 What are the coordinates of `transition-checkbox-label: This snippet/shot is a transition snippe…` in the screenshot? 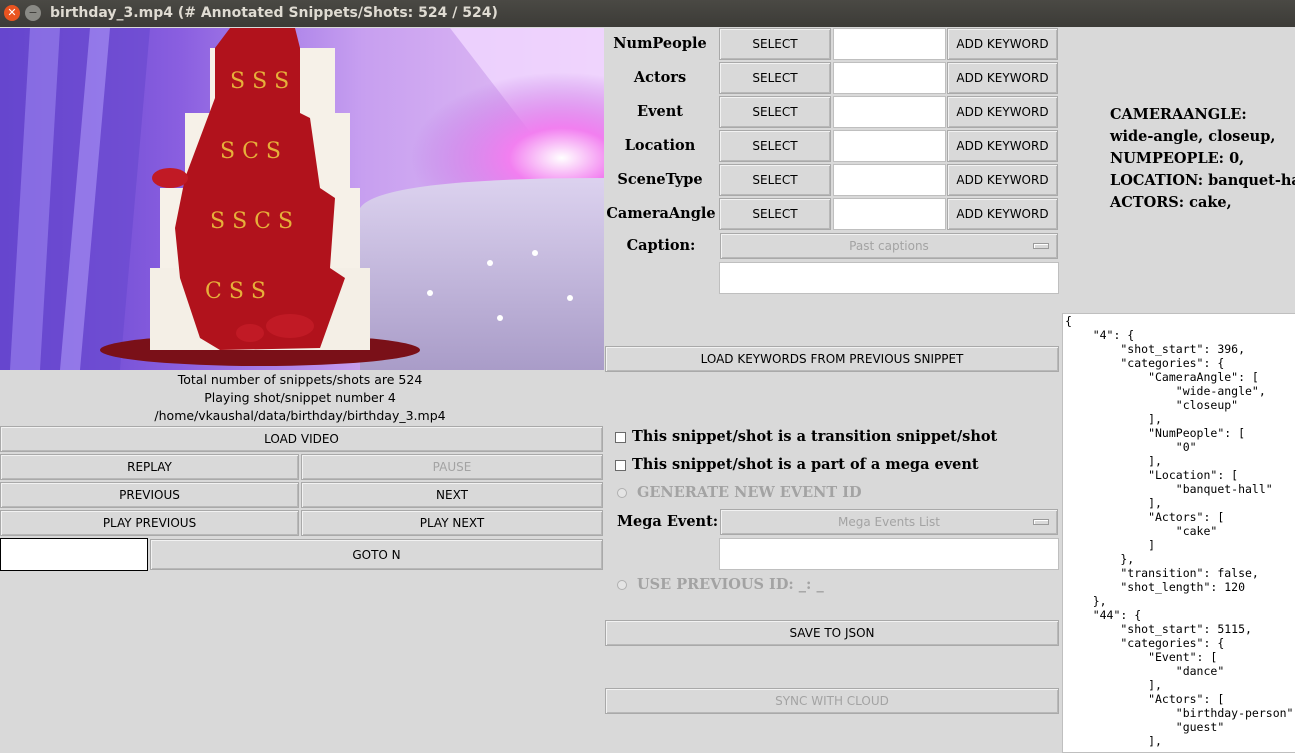 It's located at (815, 436).